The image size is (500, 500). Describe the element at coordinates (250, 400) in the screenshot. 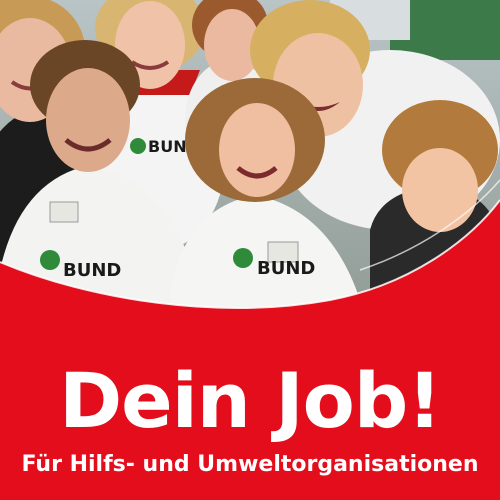

I see `headline: Dein Job!` at that location.